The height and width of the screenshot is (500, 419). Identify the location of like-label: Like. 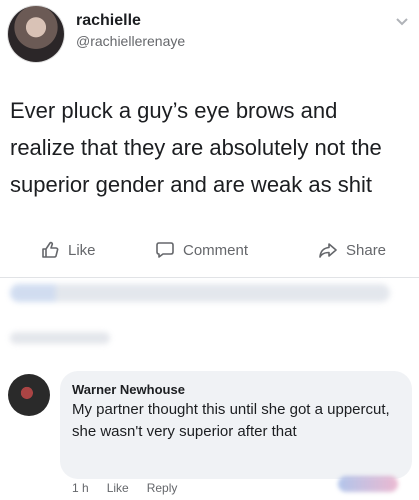
(82, 250).